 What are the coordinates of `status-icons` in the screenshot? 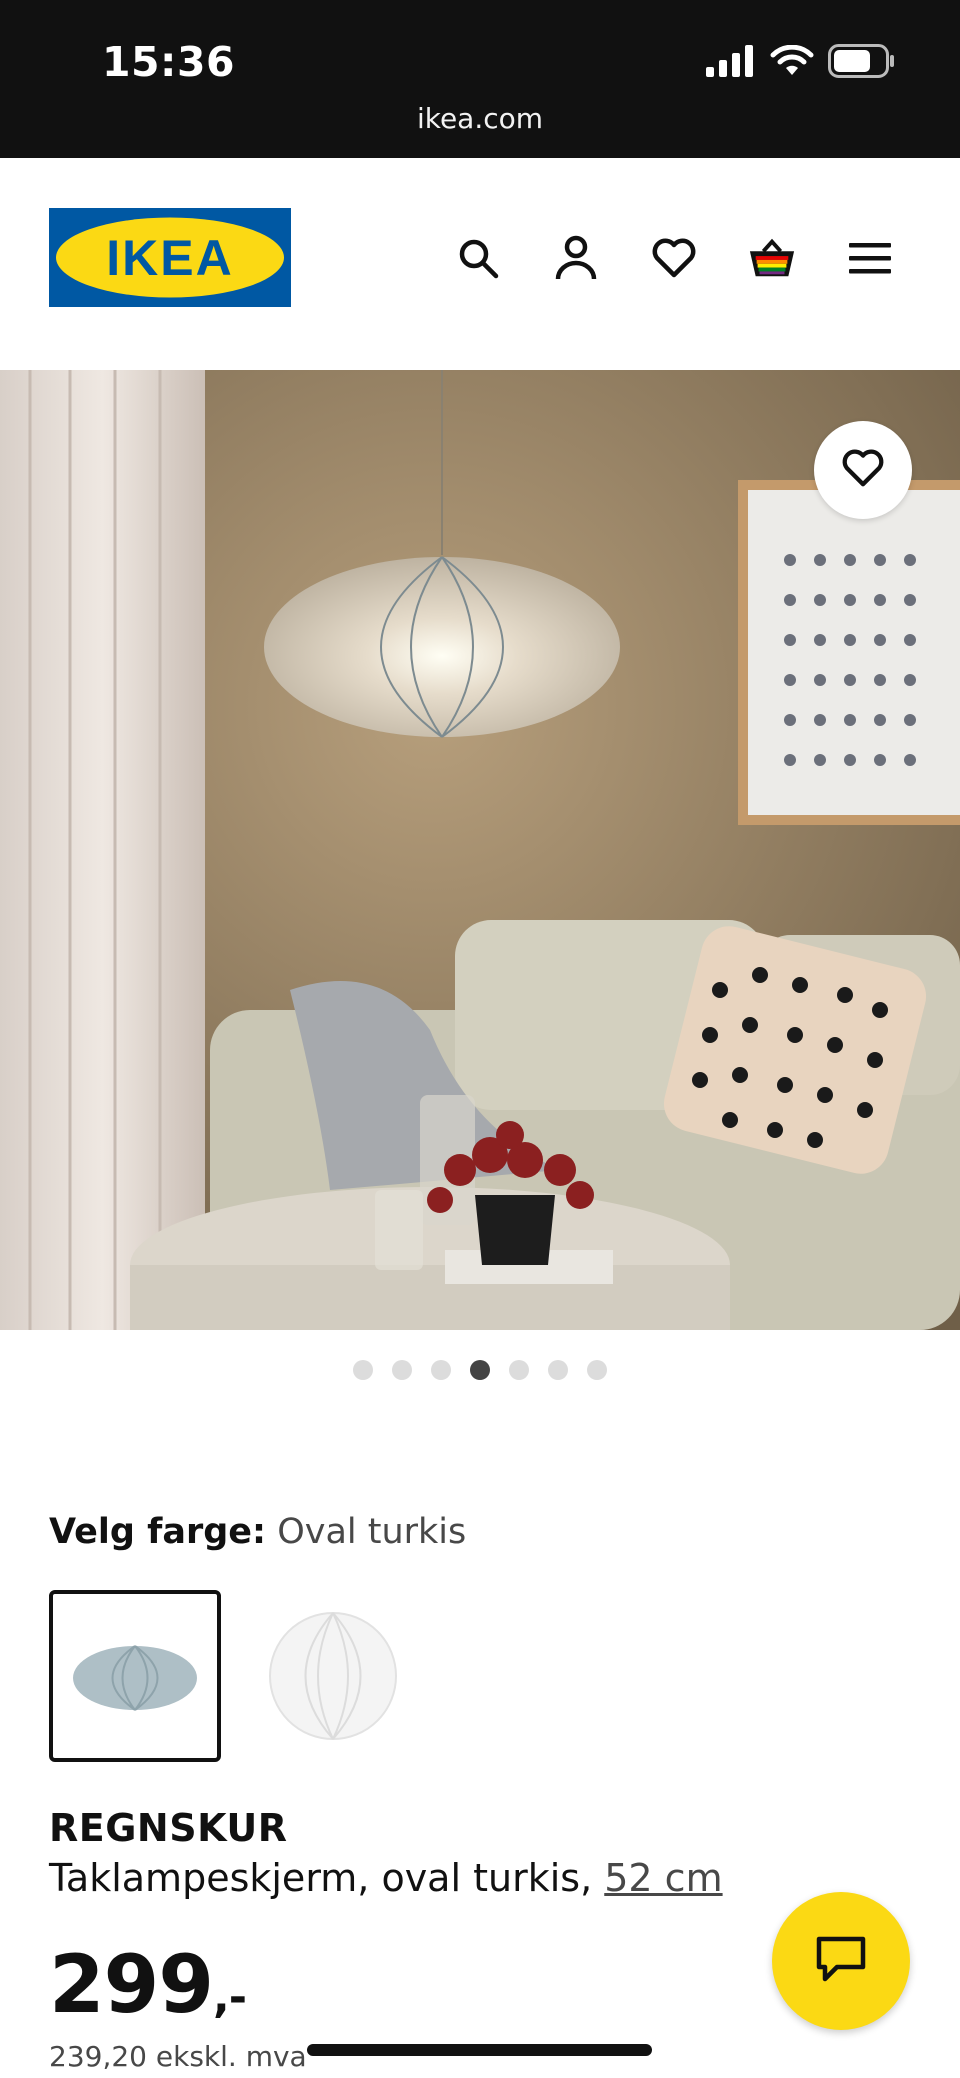 It's located at (801, 63).